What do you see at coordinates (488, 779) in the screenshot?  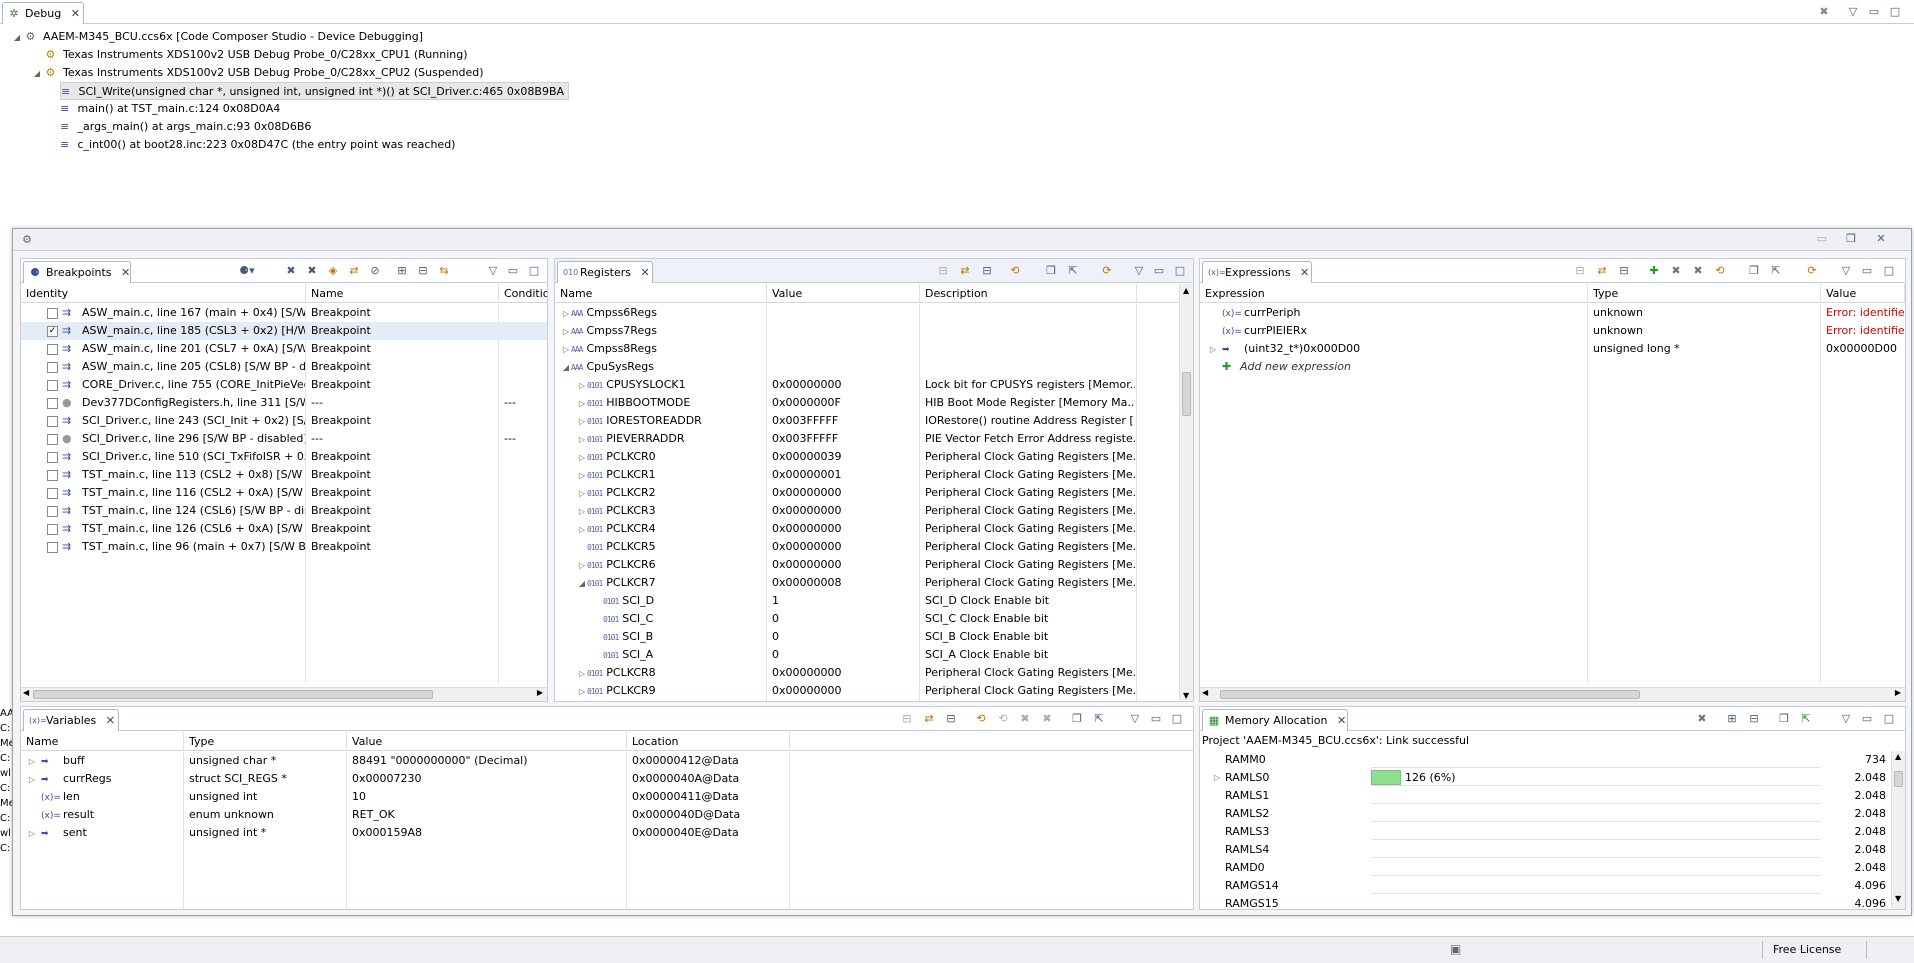 I see `variable-value: 0x00007230` at bounding box center [488, 779].